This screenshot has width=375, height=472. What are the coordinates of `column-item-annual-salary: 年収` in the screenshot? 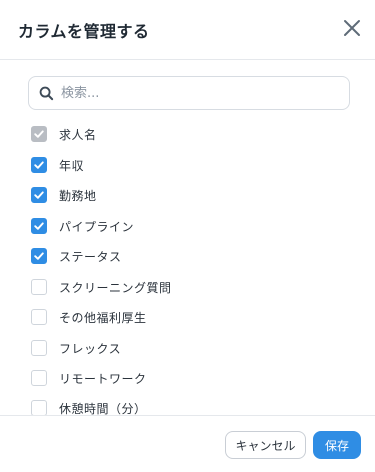 It's located at (57, 165).